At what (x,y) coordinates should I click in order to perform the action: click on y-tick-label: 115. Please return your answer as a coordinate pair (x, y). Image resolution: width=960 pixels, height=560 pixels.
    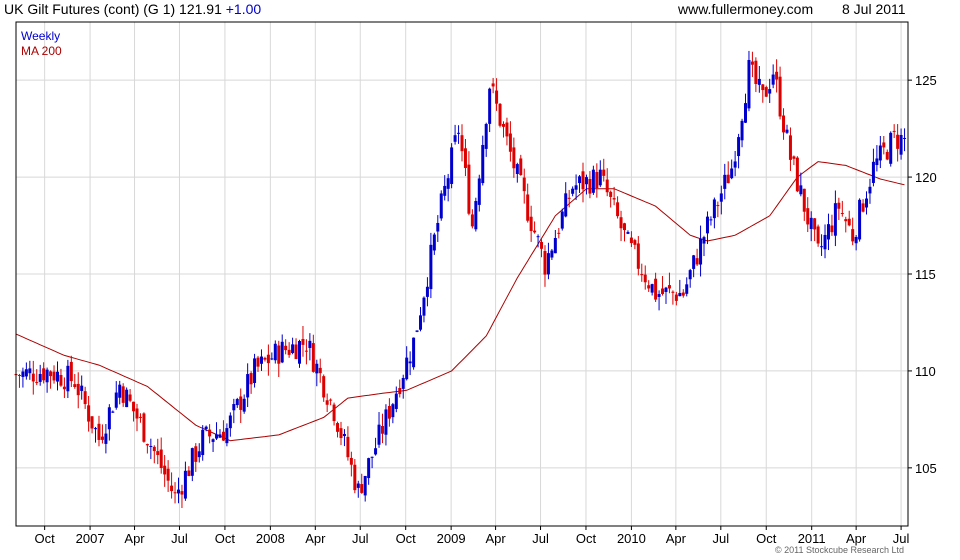
    Looking at the image, I should click on (925, 274).